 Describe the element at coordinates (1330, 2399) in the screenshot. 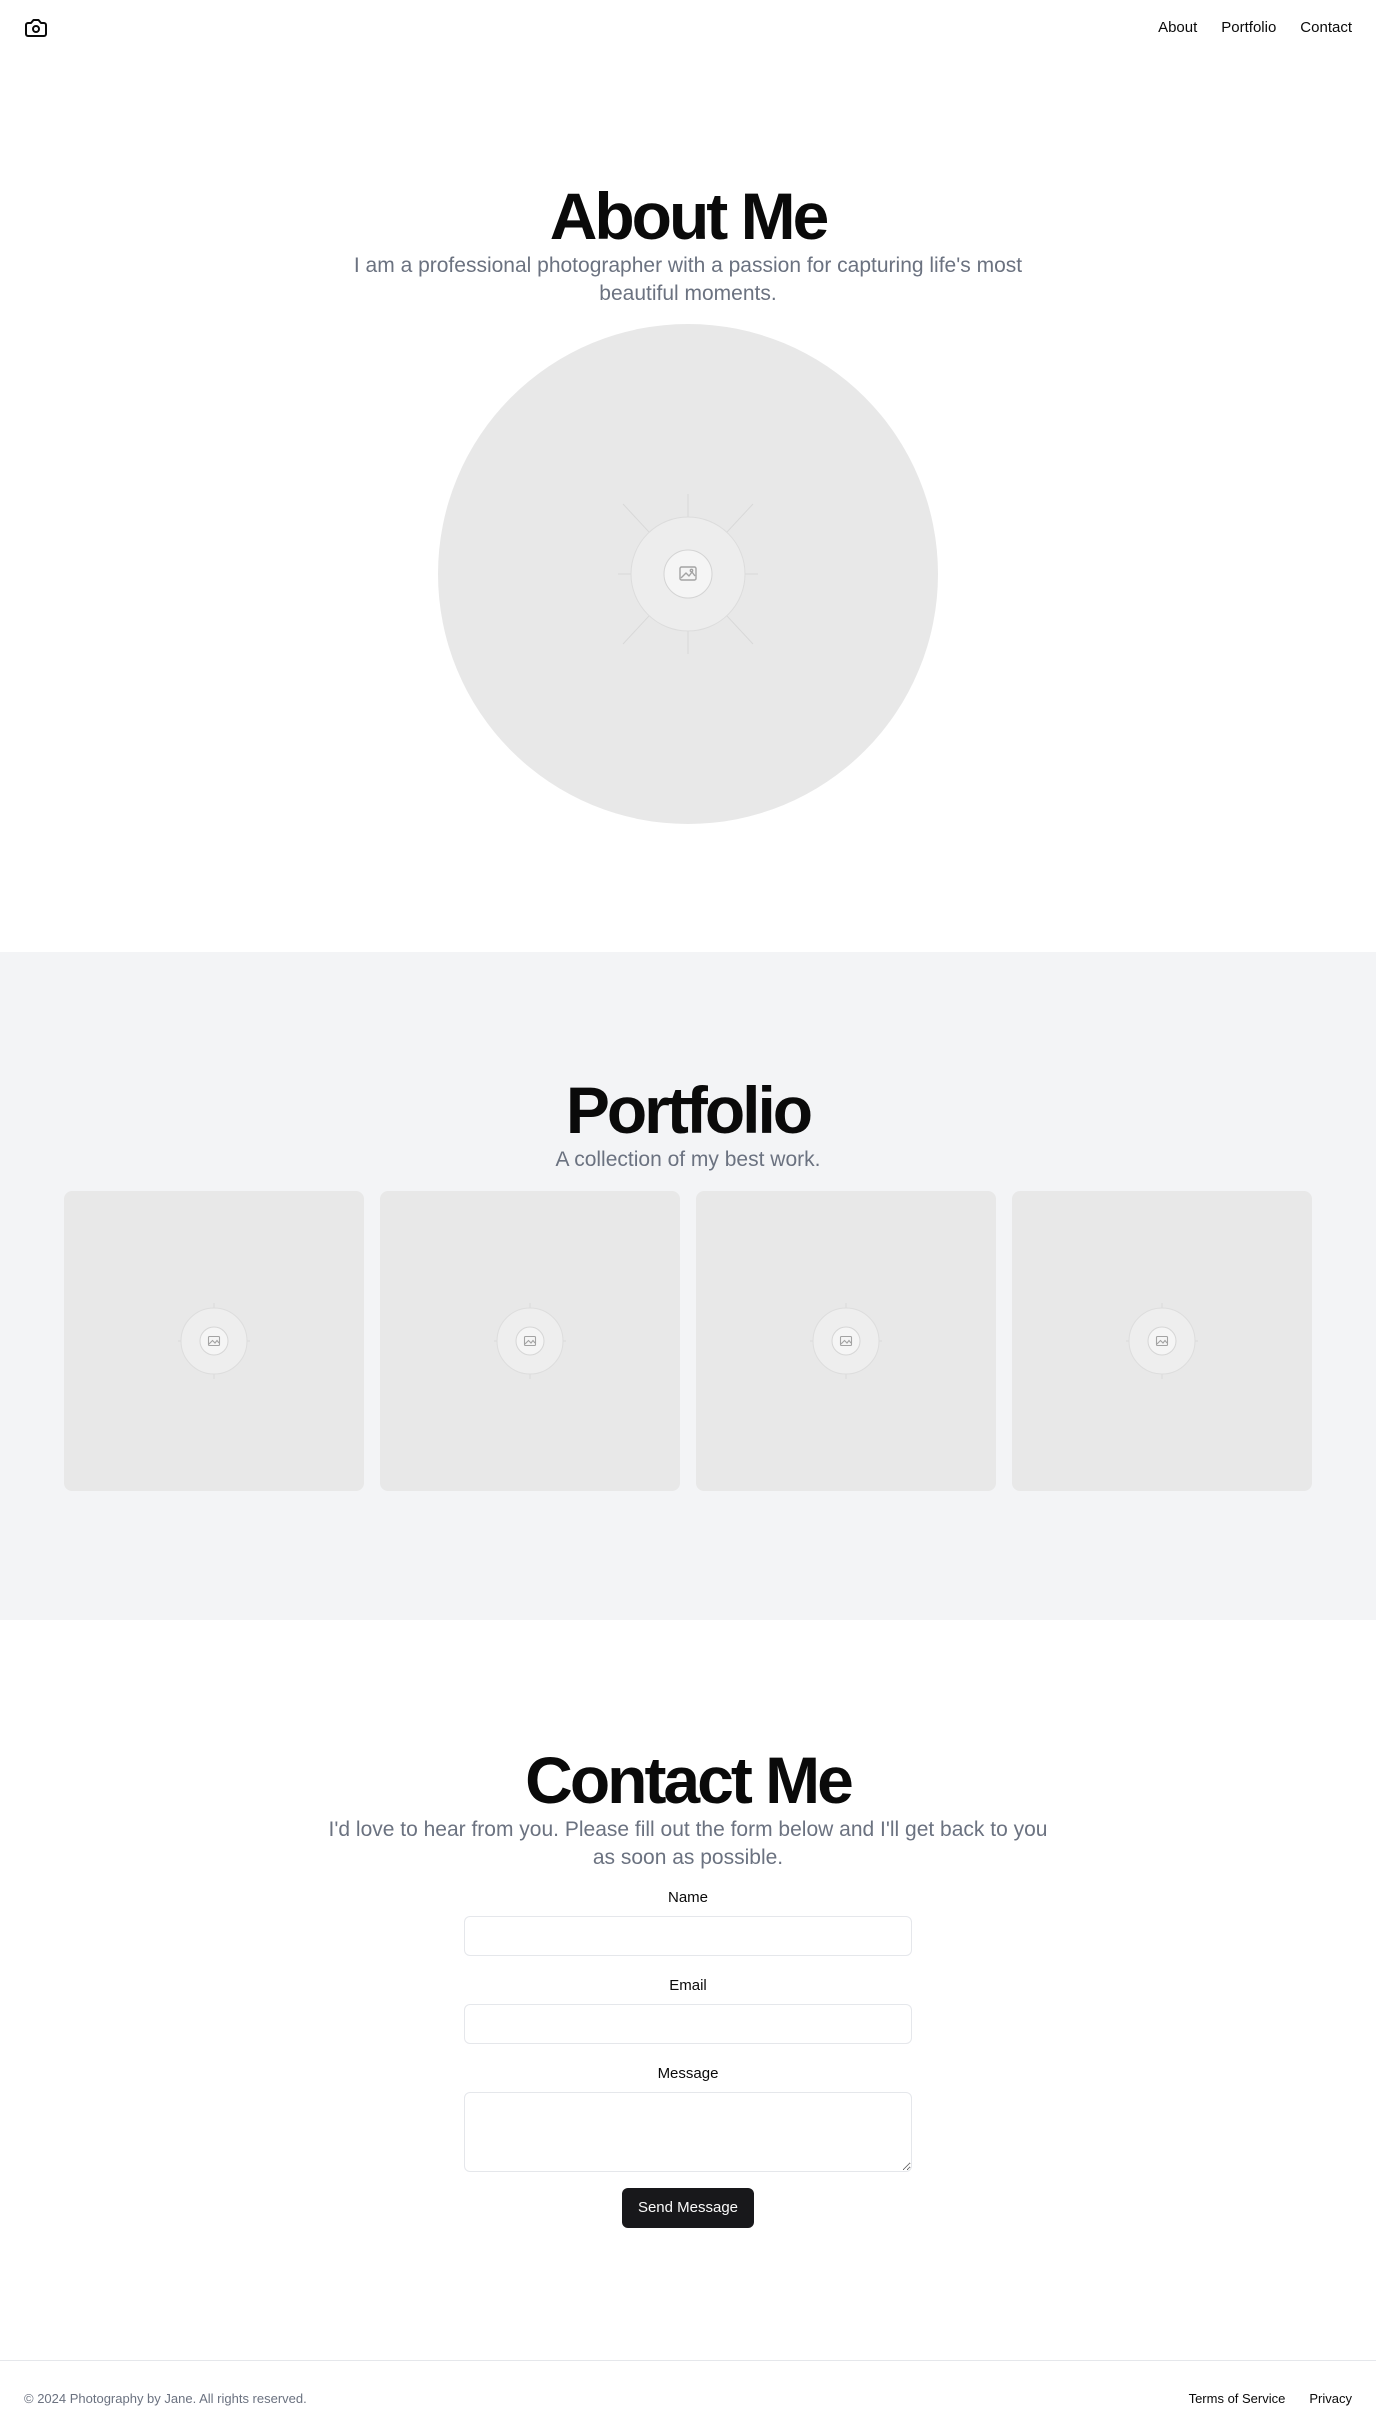

I see `privacy-link: Privacy` at that location.